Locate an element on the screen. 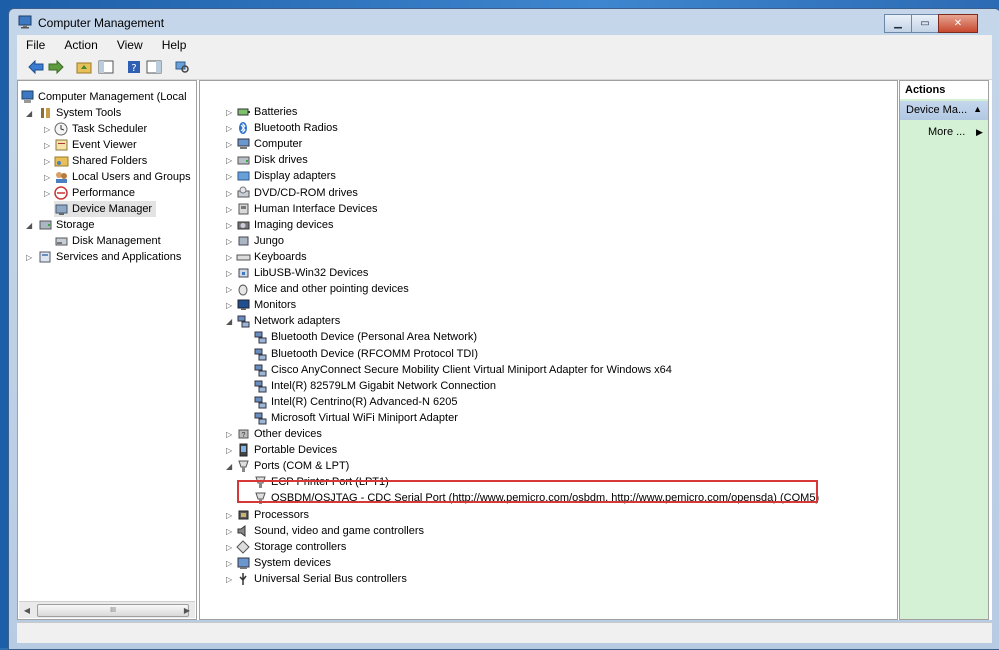 The image size is (999, 650). title-bar: Computer Management ▁ ▭ ✕ is located at coordinates (504, 22).